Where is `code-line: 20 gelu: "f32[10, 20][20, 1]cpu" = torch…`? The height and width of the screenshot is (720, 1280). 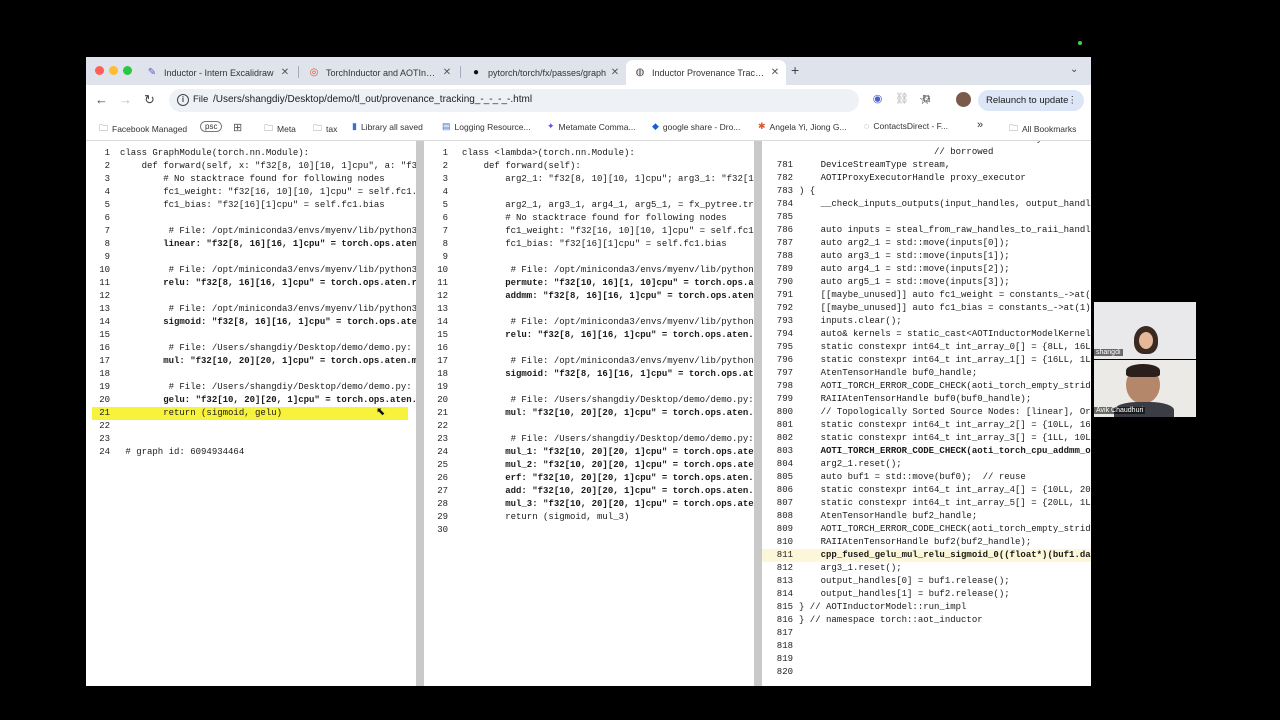 code-line: 20 gelu: "f32[10, 20][20, 1]cpu" = torch… is located at coordinates (251, 400).